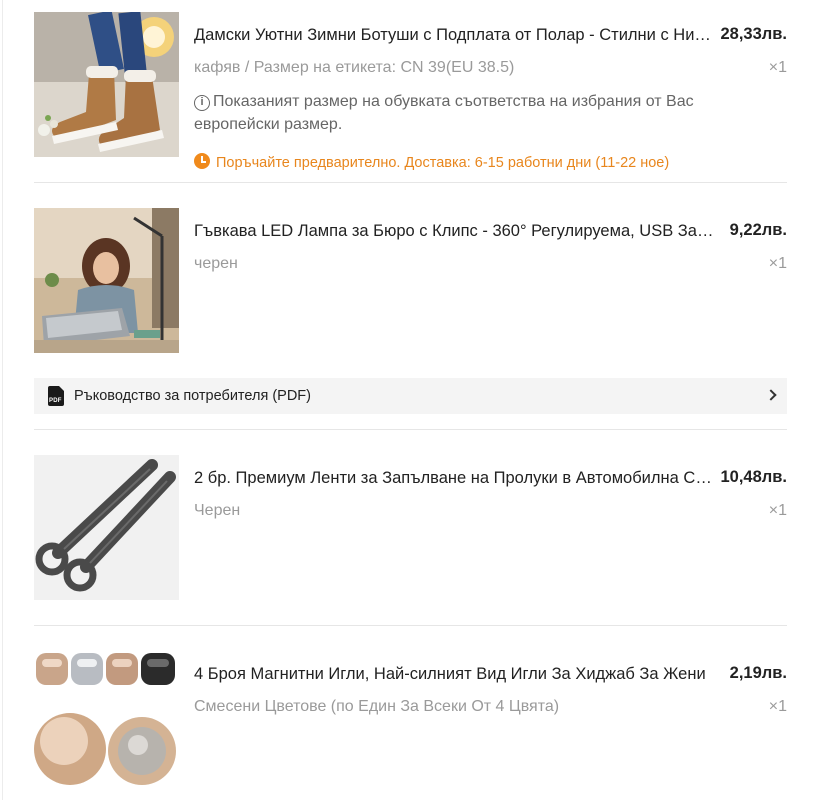 The width and height of the screenshot is (832, 800). What do you see at coordinates (192, 396) in the screenshot?
I see `user-manual-label: Ръководство за потребителя (PDF)` at bounding box center [192, 396].